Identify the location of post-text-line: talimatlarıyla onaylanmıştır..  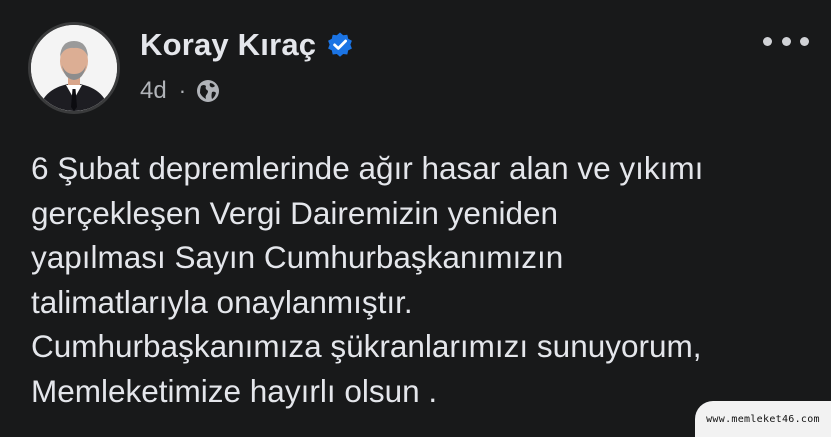
(222, 301).